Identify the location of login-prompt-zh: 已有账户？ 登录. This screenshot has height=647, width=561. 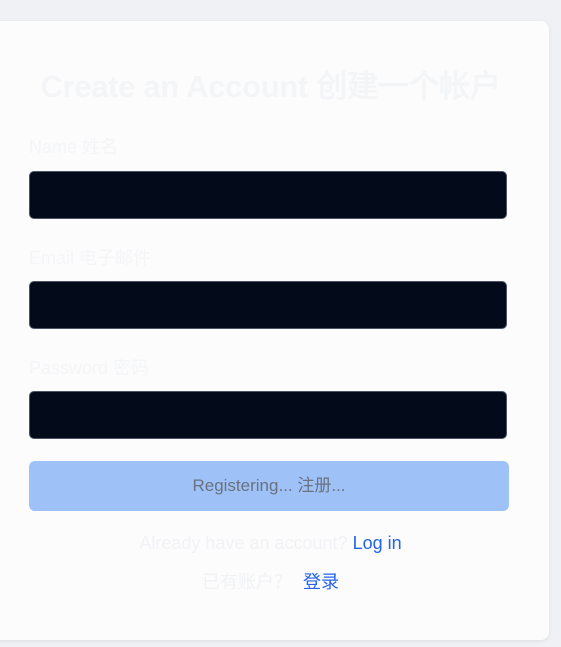
(274, 581).